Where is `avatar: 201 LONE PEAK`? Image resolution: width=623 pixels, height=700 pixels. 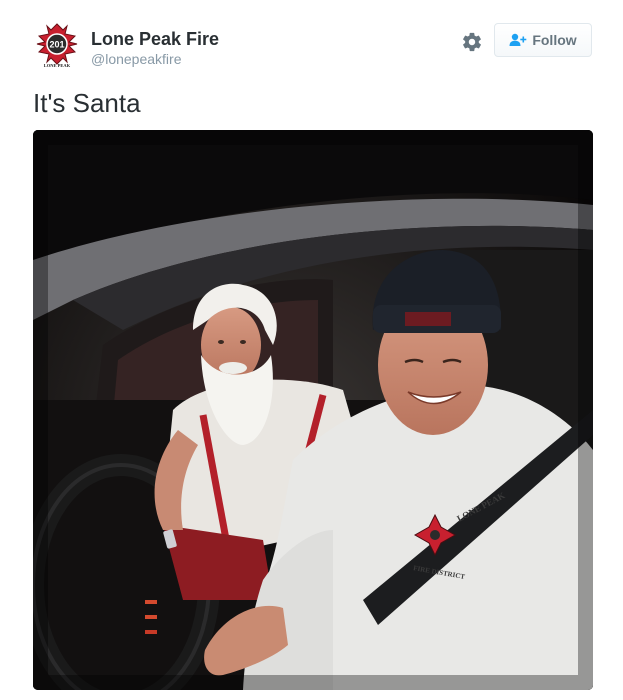
avatar: 201 LONE PEAK is located at coordinates (57, 44).